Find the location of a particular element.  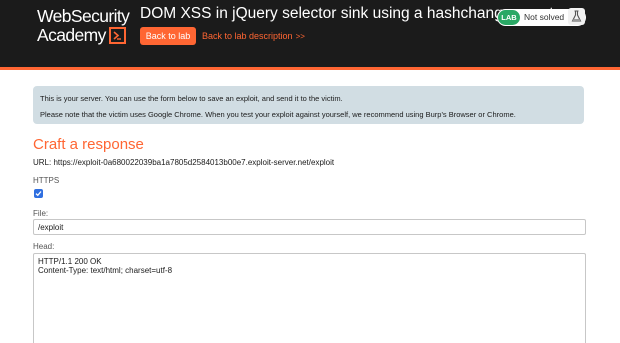

flask-icon is located at coordinates (576, 16).